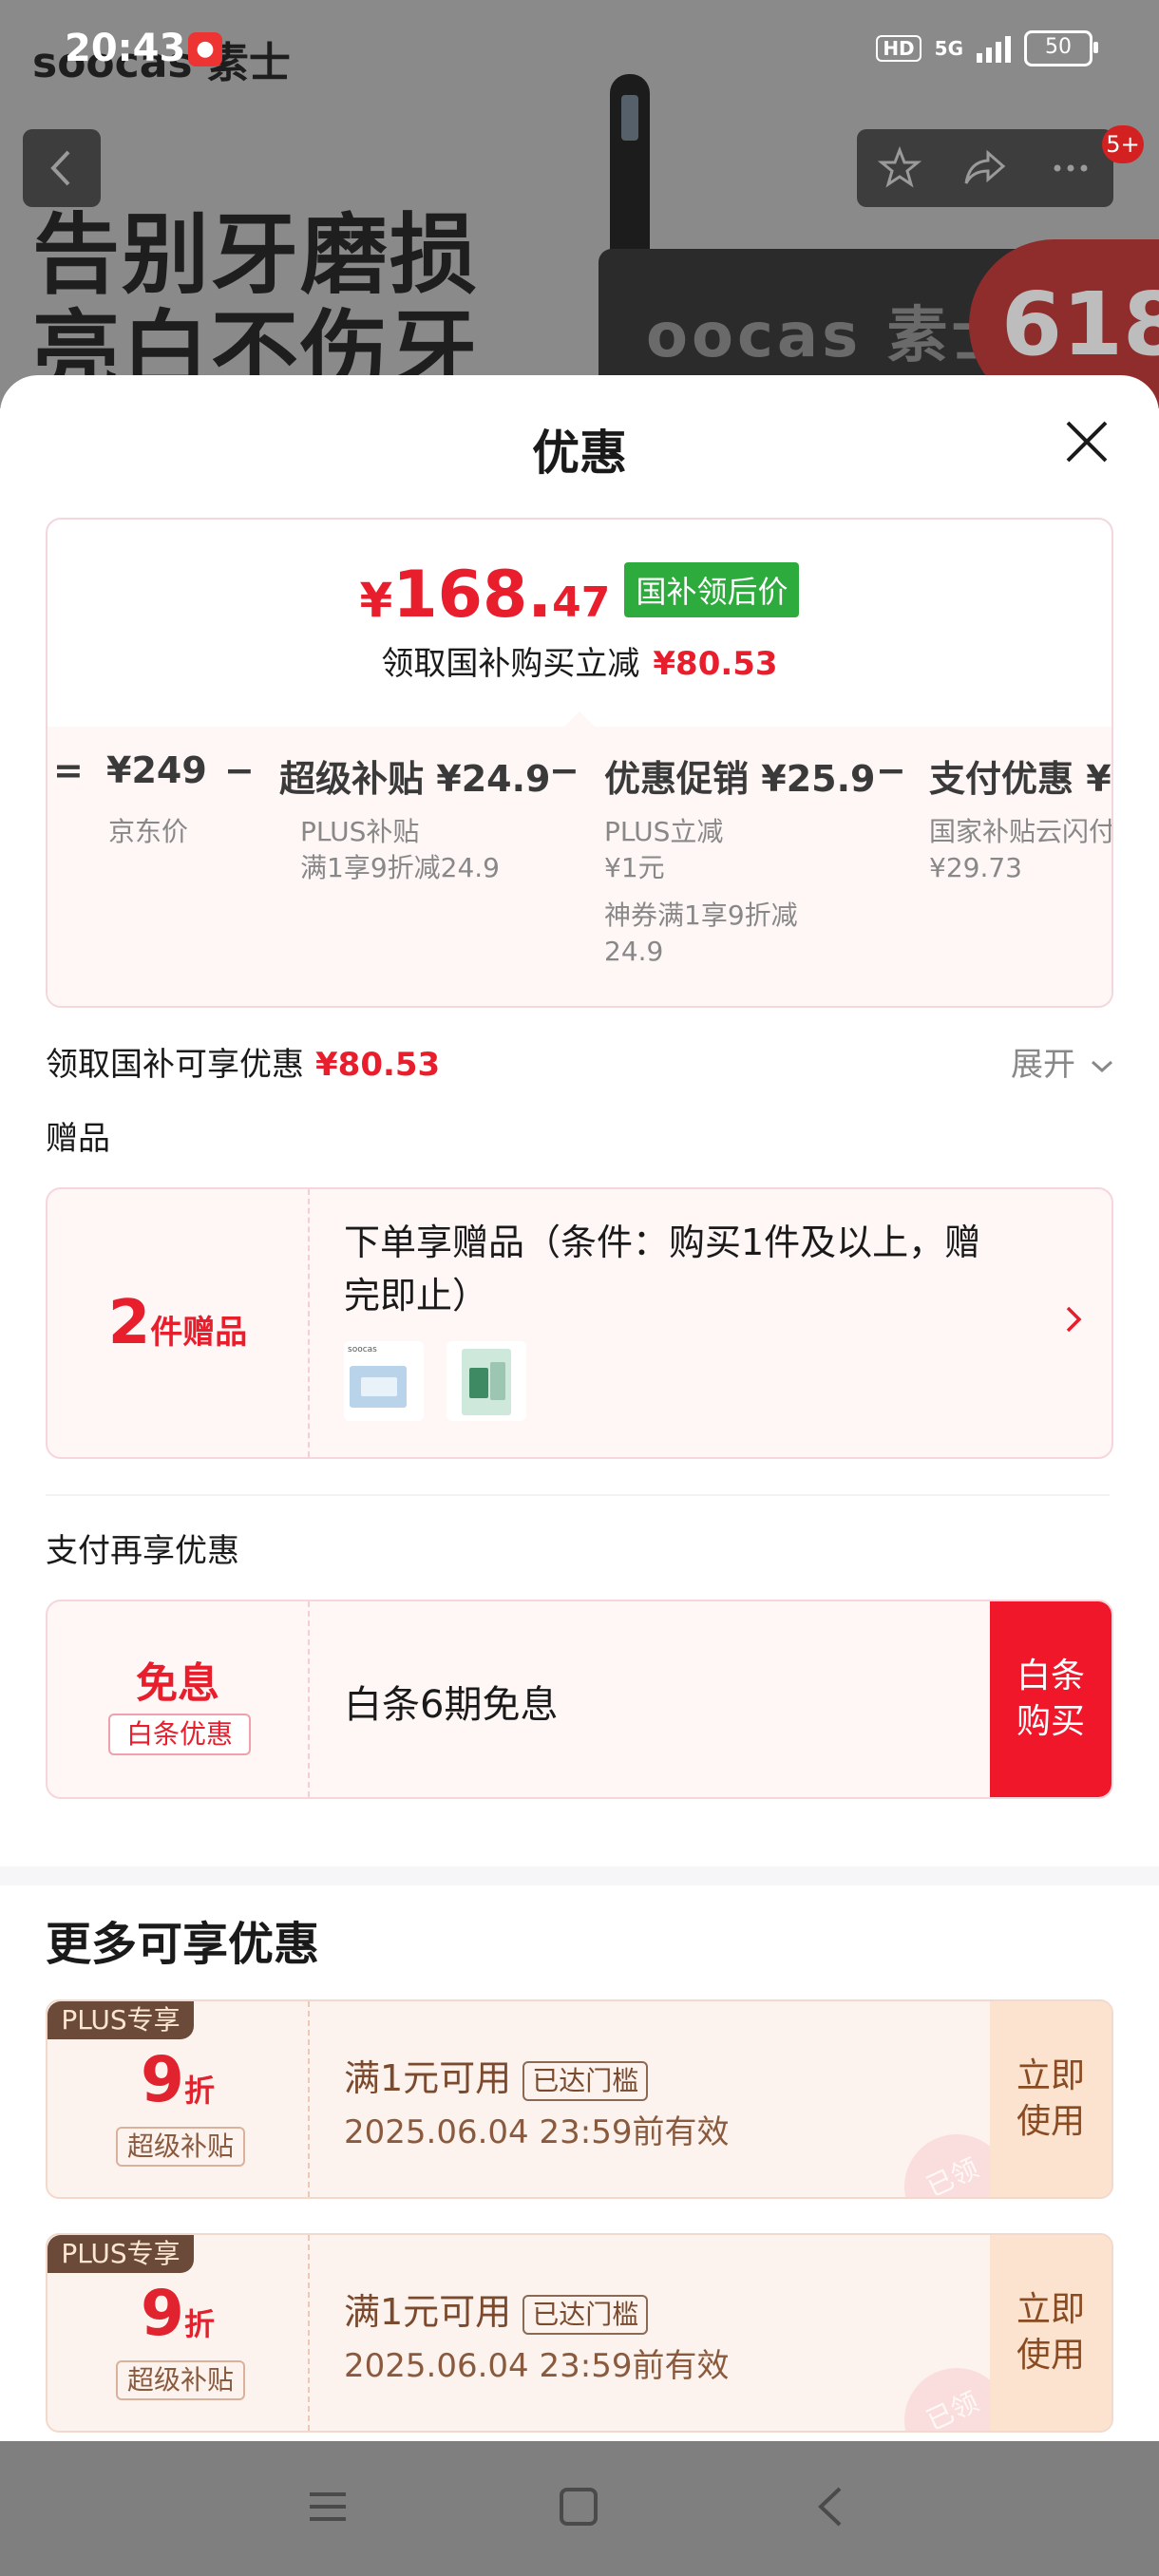 Image resolution: width=1159 pixels, height=2576 pixels. I want to click on gift-count: 2件赠品, so click(179, 1323).